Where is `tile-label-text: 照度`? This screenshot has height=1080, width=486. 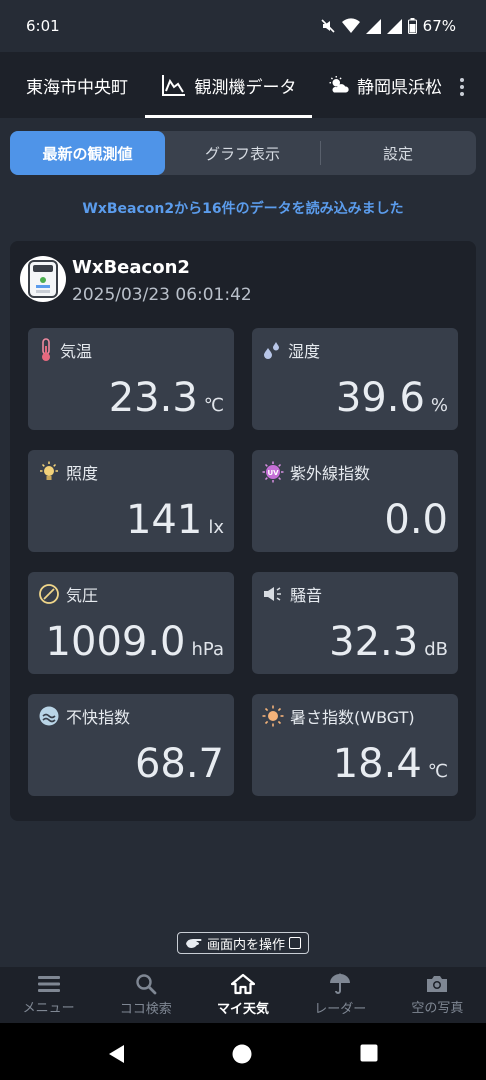 tile-label-text: 照度 is located at coordinates (82, 473).